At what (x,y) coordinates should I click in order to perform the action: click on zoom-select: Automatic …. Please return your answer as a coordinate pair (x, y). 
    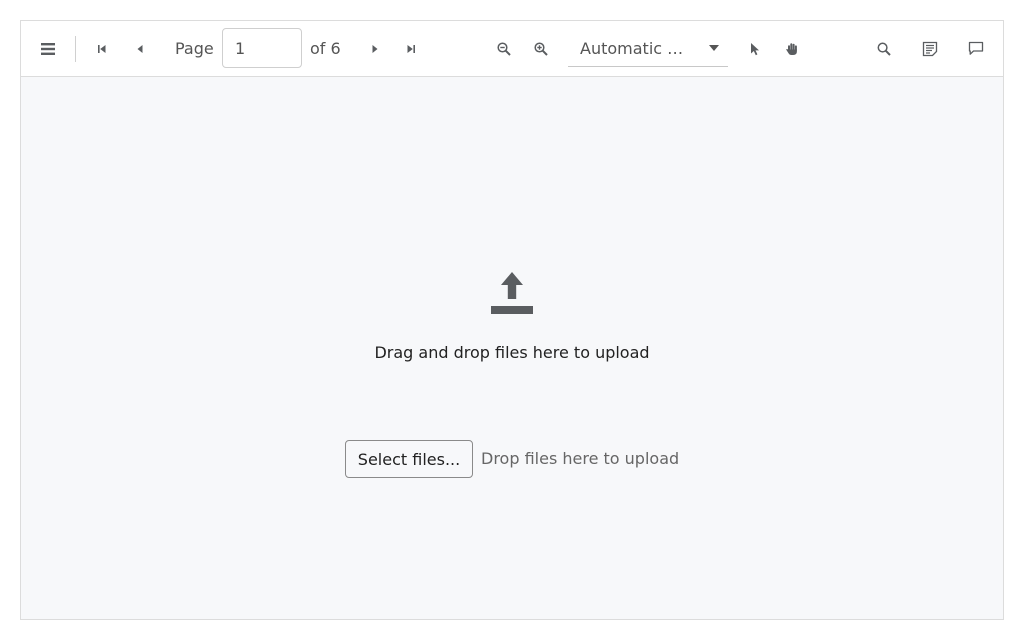
    Looking at the image, I should click on (648, 49).